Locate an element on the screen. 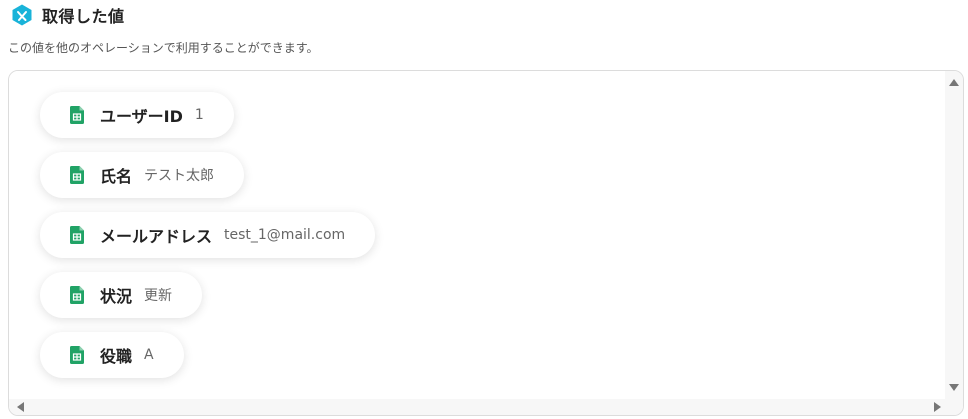 The image size is (968, 419). section-description: この値を他のオペレーションで利用することができます。 is located at coordinates (163, 48).